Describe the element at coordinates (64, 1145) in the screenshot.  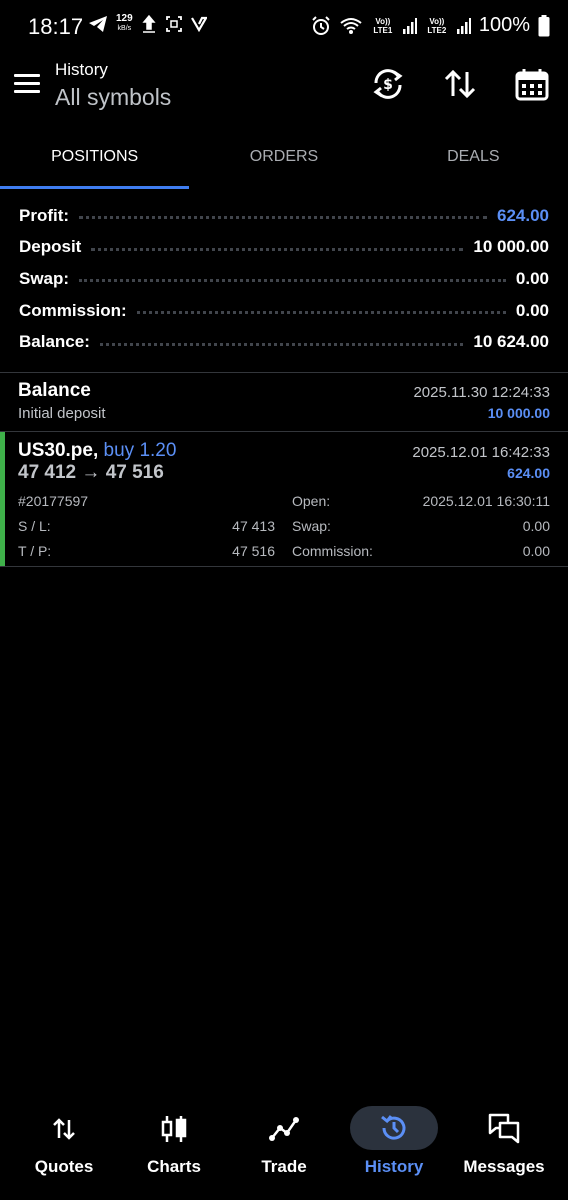
I see `nav-quotes: Quotes` at that location.